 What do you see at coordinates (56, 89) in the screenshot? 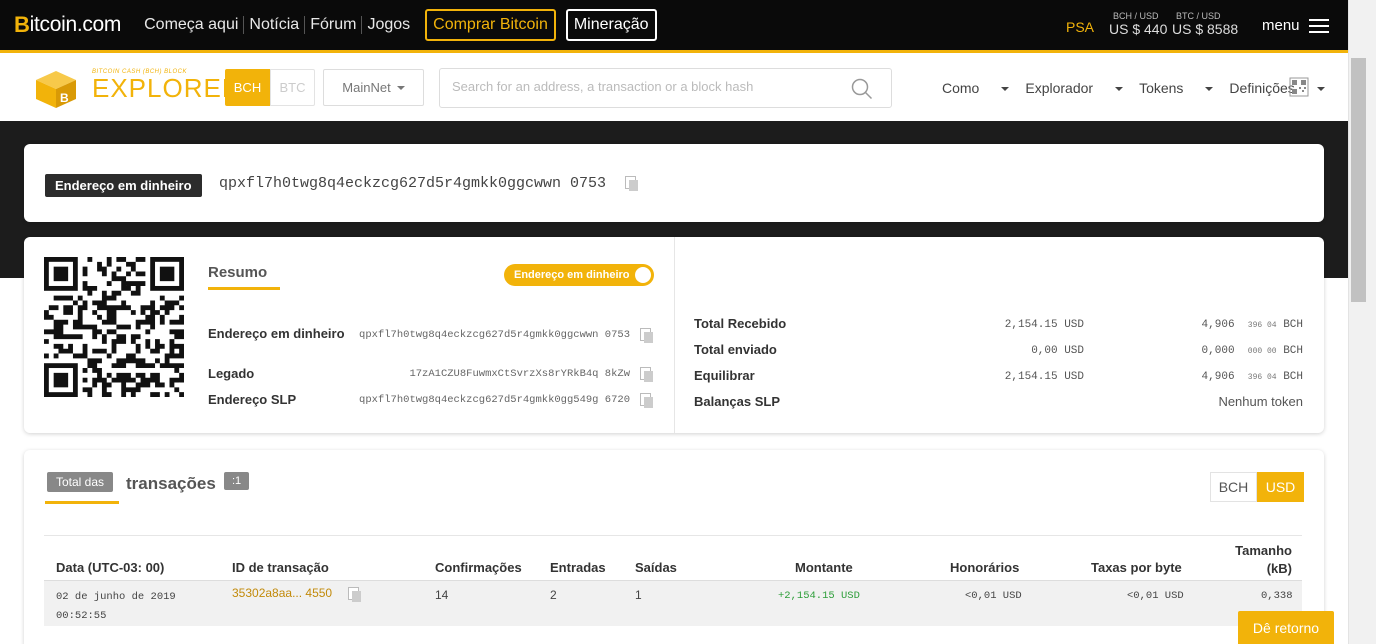
I see `cube-logo-icon: B` at bounding box center [56, 89].